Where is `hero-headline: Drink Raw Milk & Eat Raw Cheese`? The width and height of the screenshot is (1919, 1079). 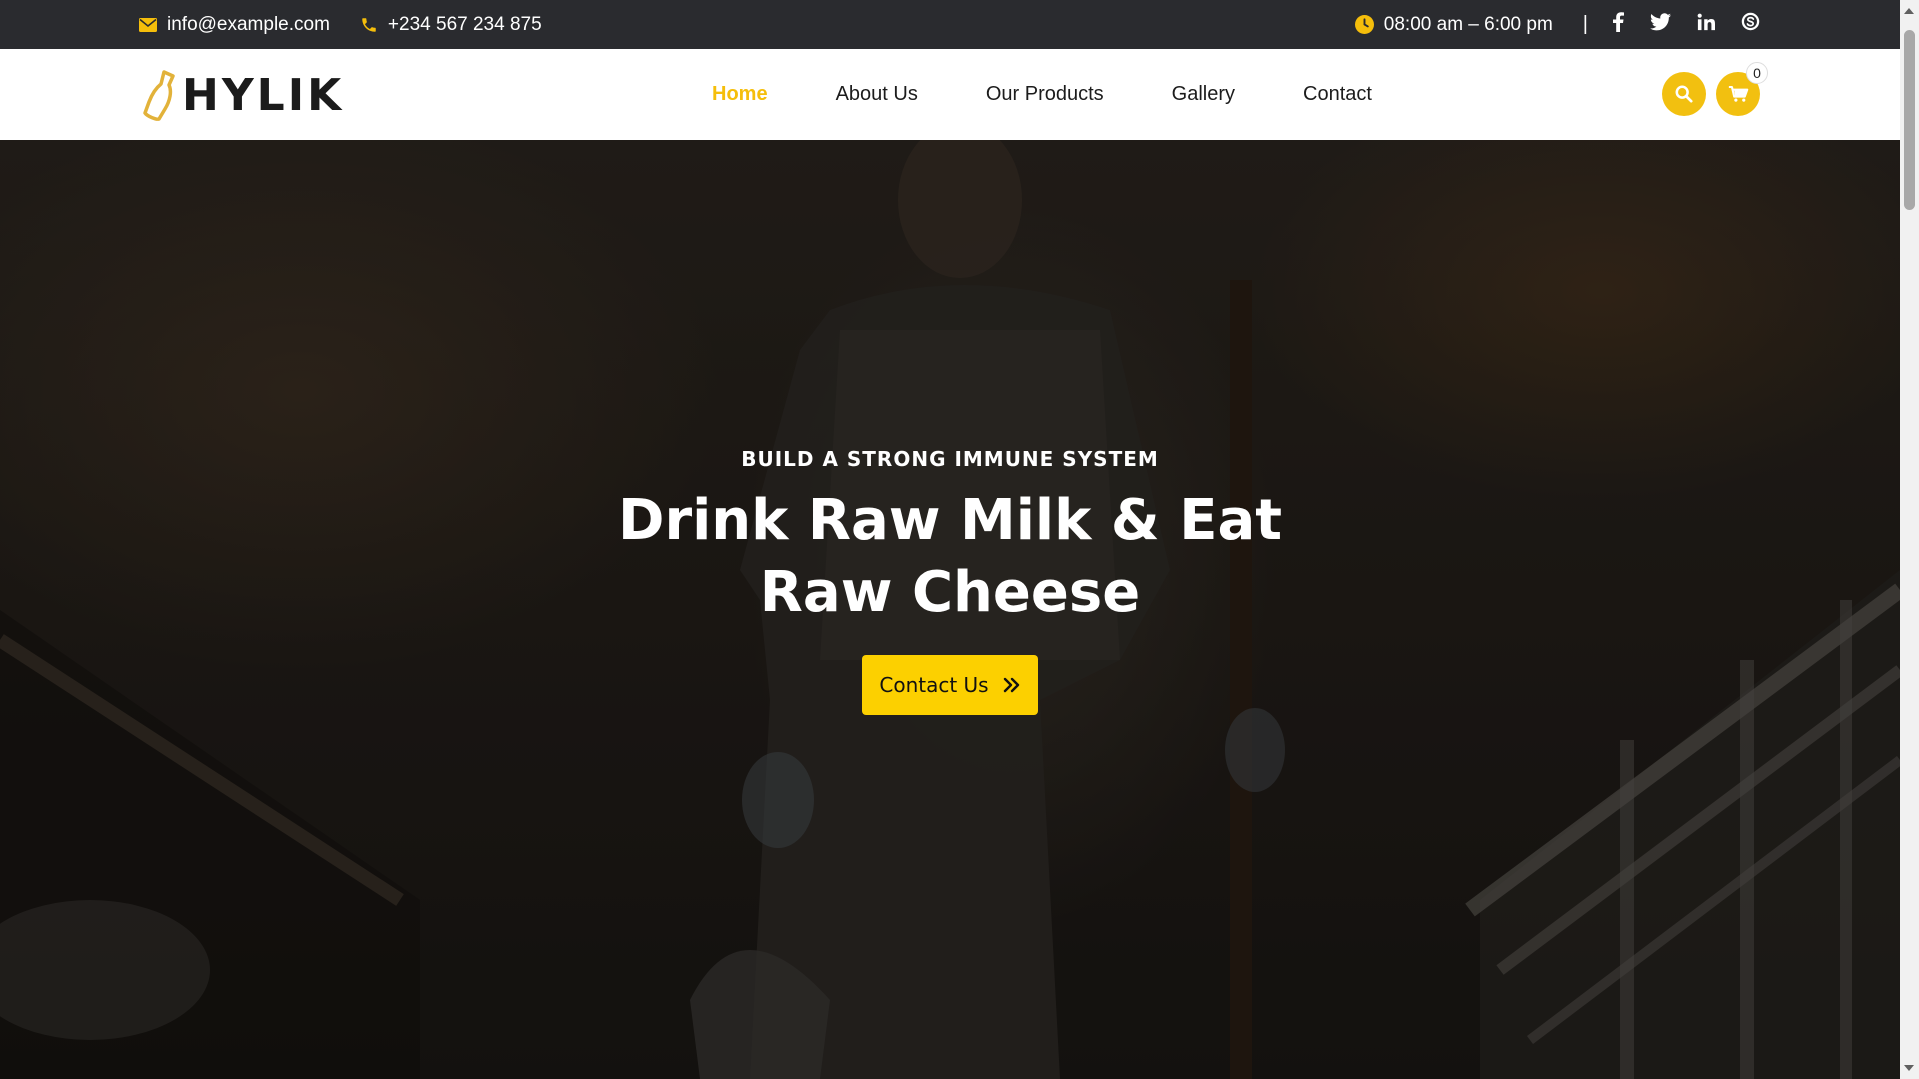 hero-headline: Drink Raw Milk & Eat Raw Cheese is located at coordinates (950, 557).